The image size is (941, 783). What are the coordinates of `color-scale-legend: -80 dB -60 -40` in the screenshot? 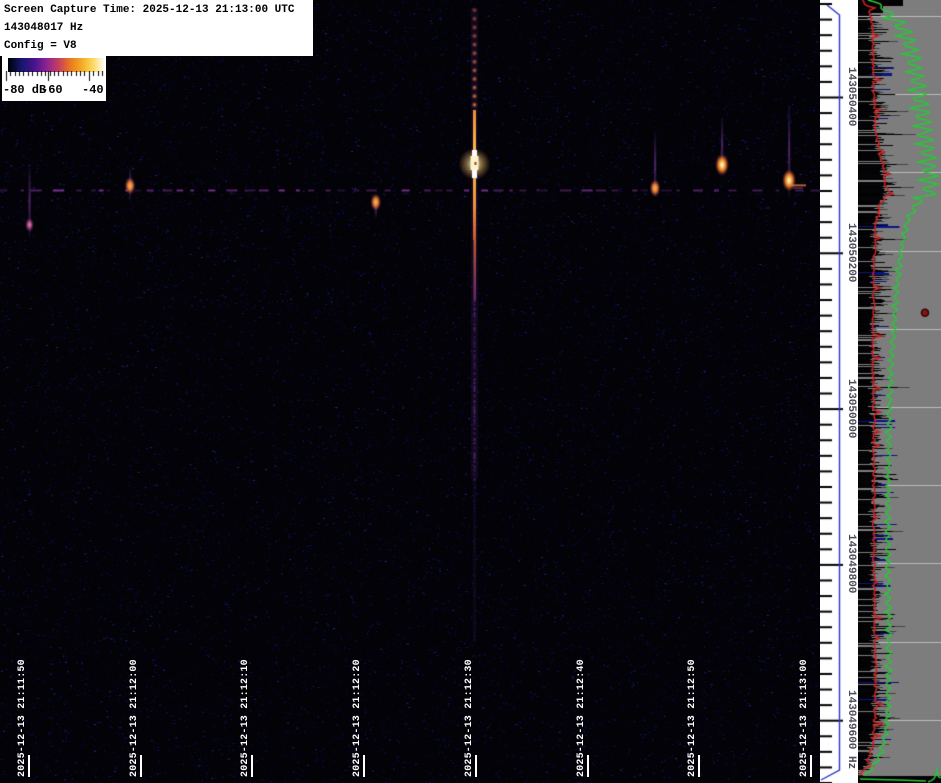 It's located at (54, 78).